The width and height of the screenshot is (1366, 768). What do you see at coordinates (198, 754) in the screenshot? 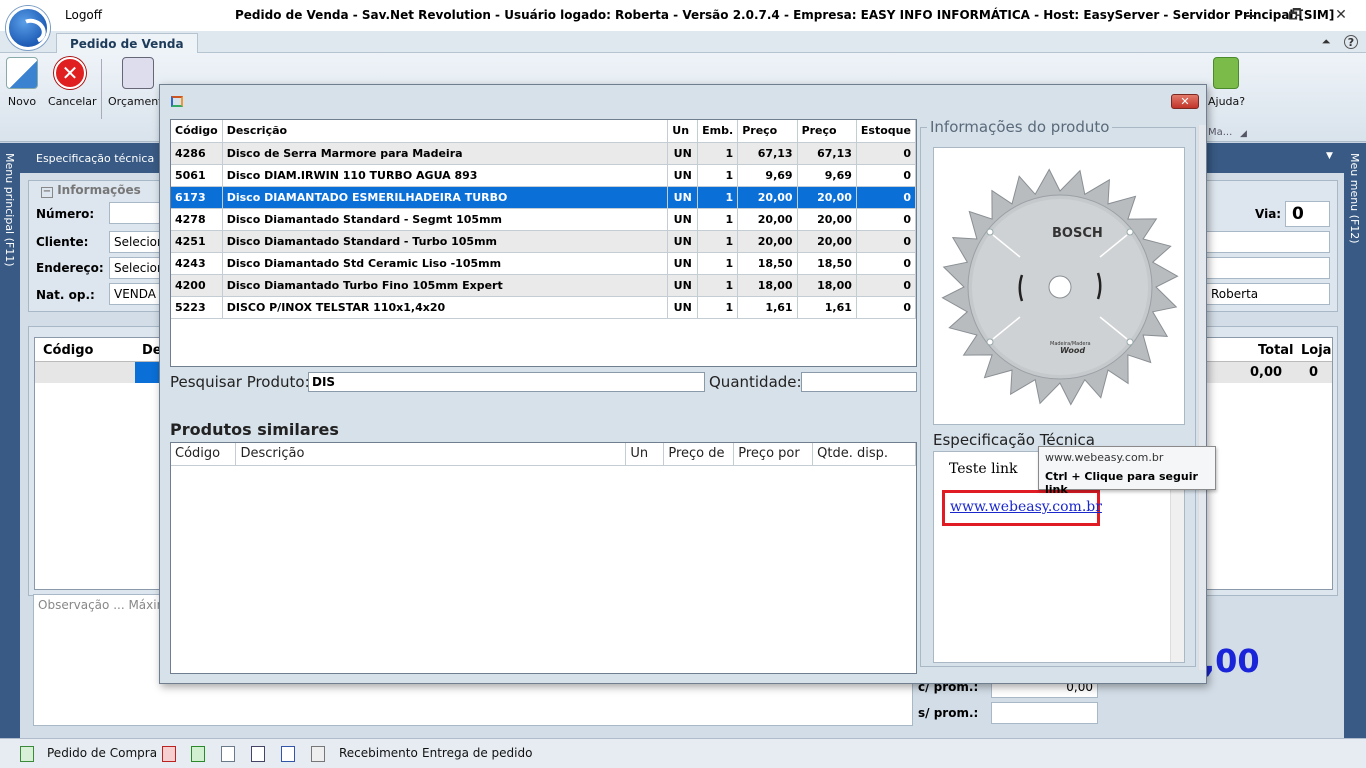
I see `report-green-icon` at bounding box center [198, 754].